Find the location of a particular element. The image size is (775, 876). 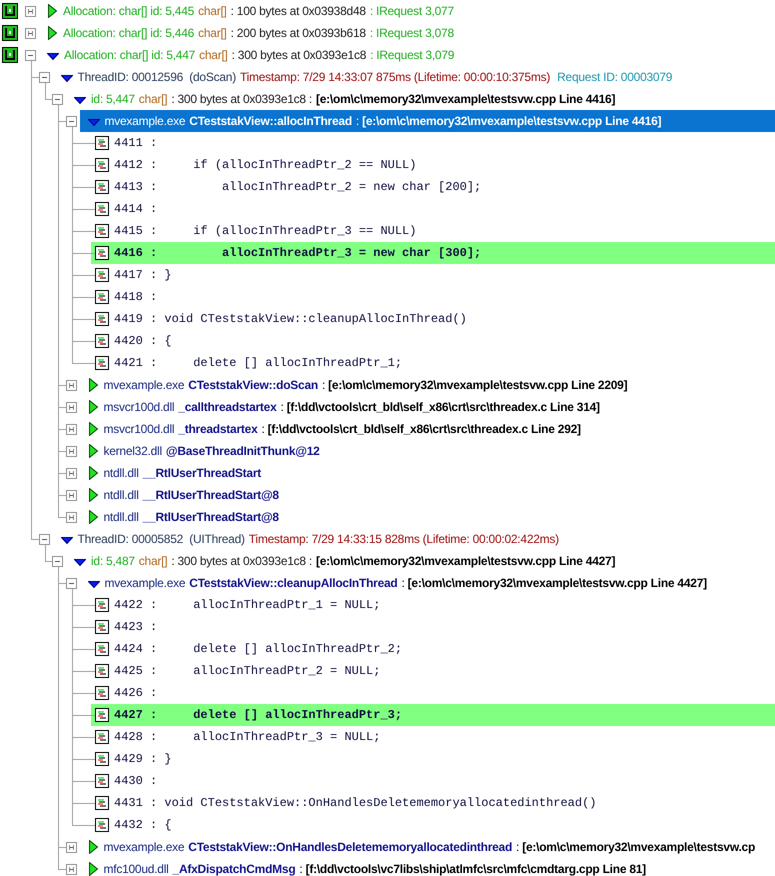

code-line: 4431 : void CTeststakView::OnHandlesDeletememoryallocatedinthread() is located at coordinates (355, 803).